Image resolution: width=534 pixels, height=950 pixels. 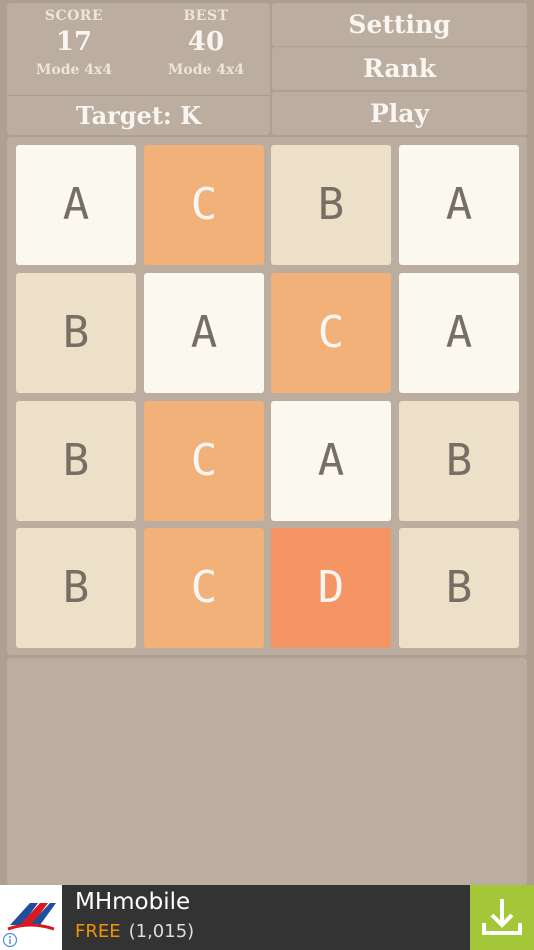 What do you see at coordinates (10, 940) in the screenshot?
I see `info-icon` at bounding box center [10, 940].